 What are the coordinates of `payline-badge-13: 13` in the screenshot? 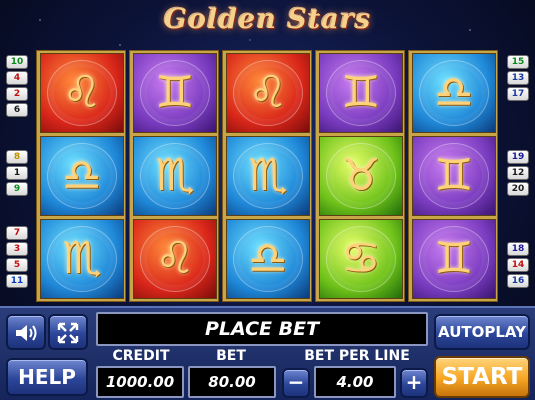 It's located at (518, 78).